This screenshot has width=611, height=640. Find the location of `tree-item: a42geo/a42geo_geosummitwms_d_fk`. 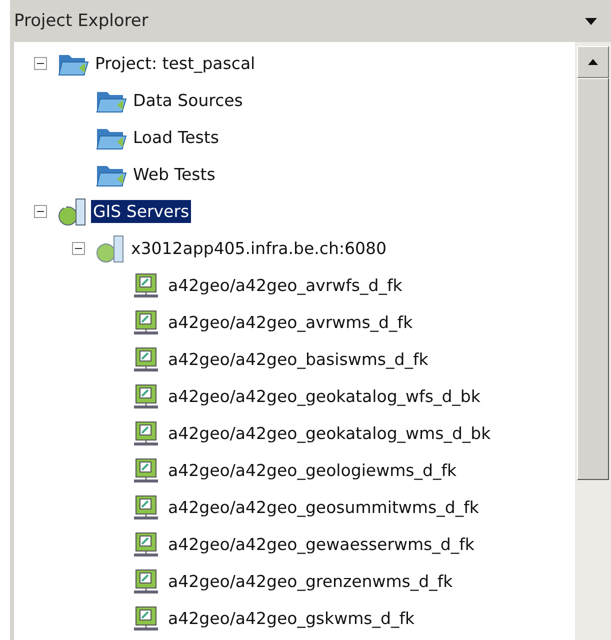

tree-item: a42geo/a42geo_geosummitwms_d_fk is located at coordinates (323, 507).